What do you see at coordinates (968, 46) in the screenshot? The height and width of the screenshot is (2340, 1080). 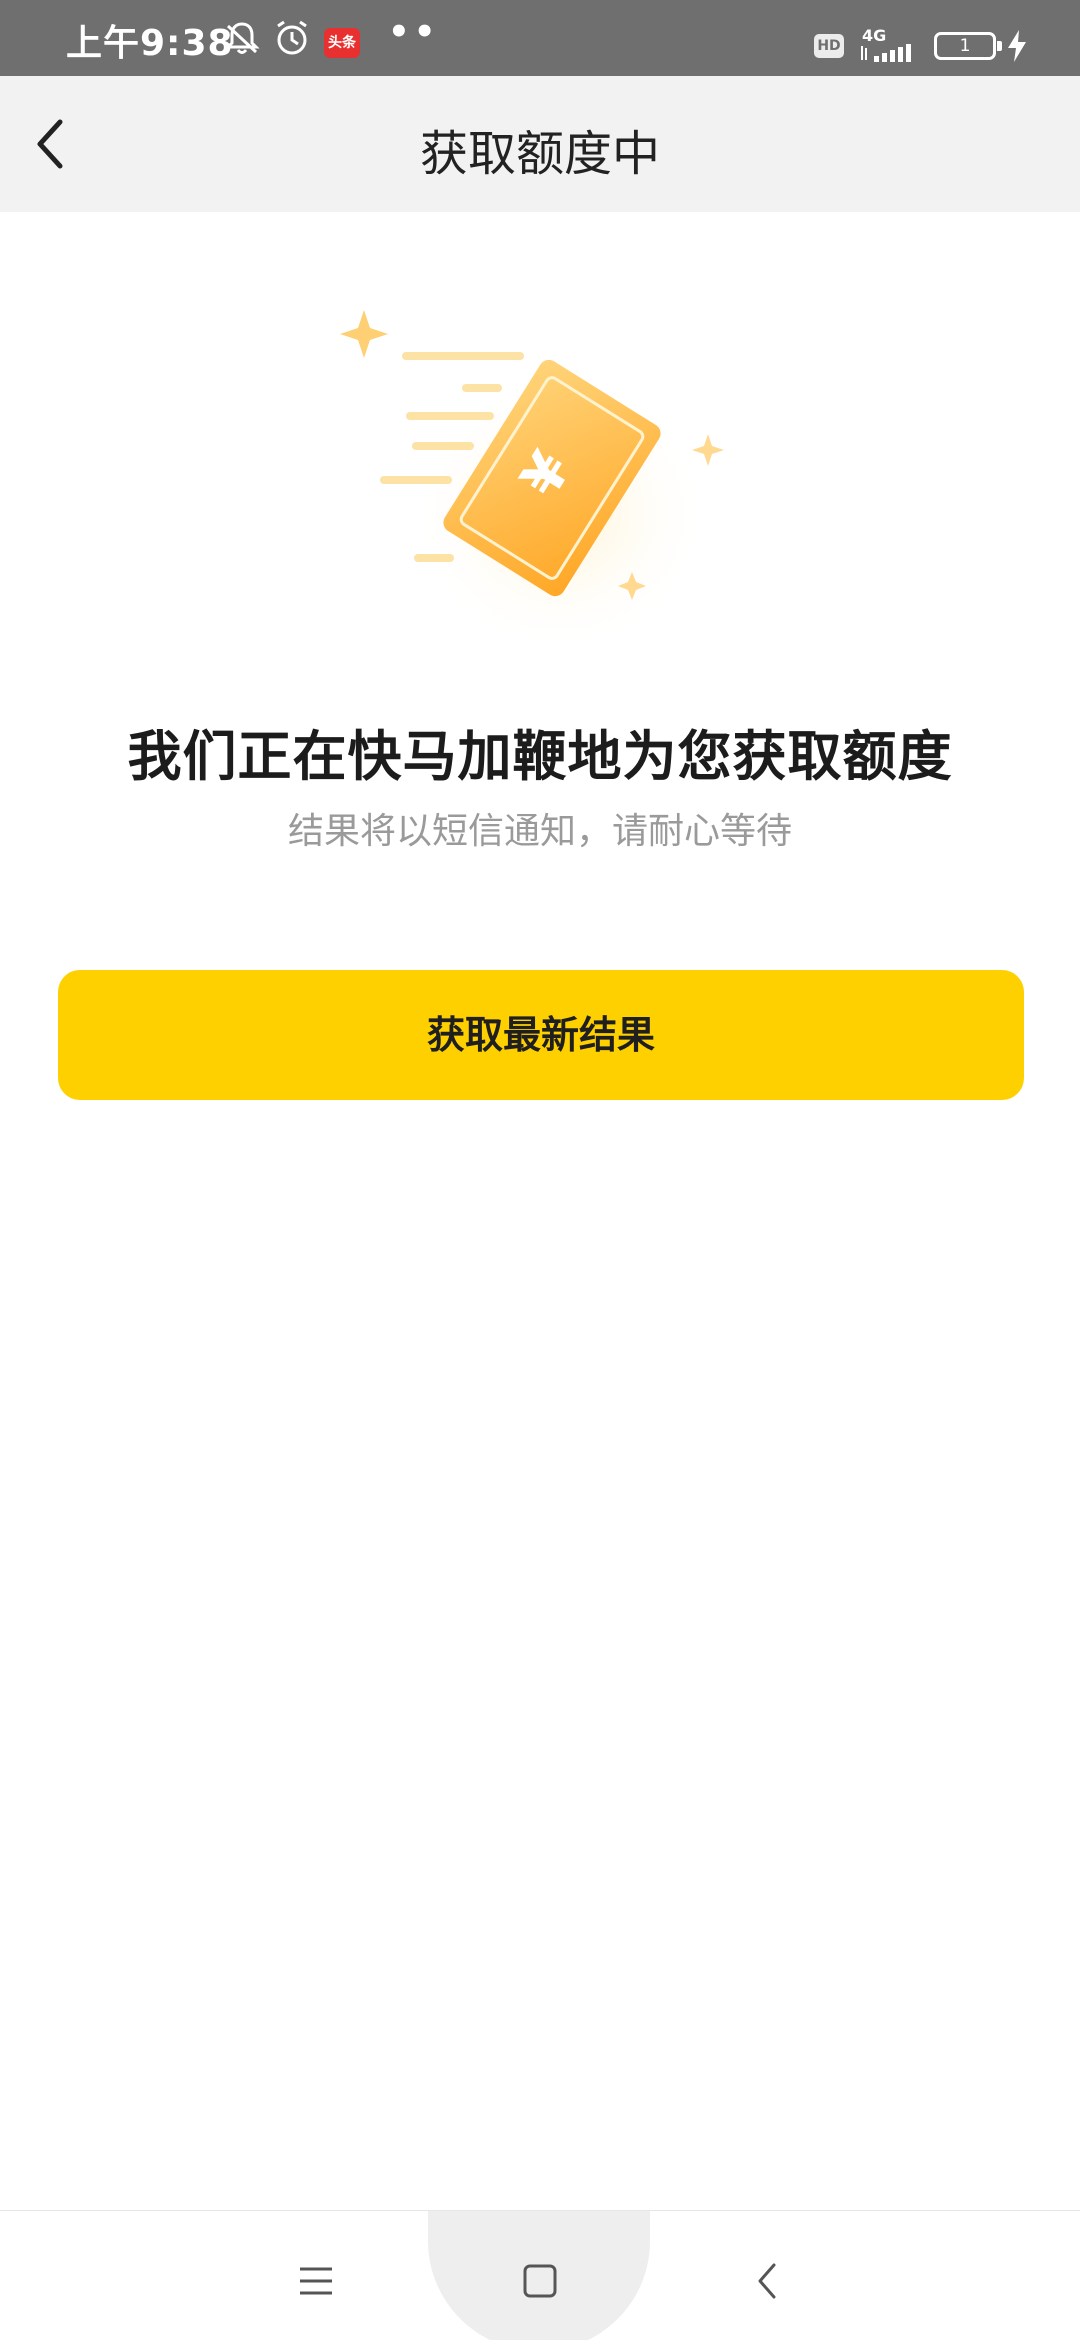 I see `battery-icon: 1` at bounding box center [968, 46].